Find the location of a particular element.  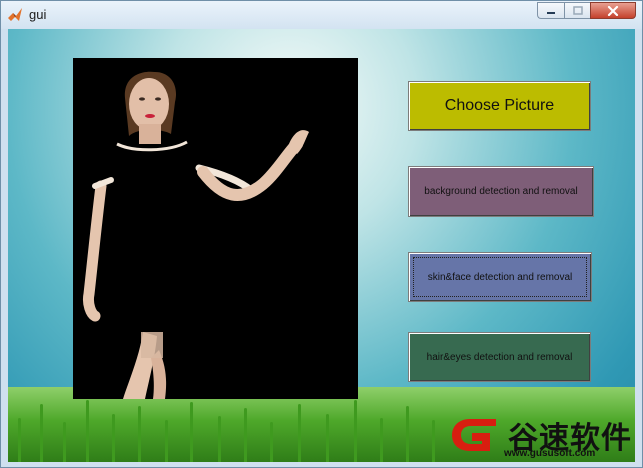

close-icon is located at coordinates (613, 10).